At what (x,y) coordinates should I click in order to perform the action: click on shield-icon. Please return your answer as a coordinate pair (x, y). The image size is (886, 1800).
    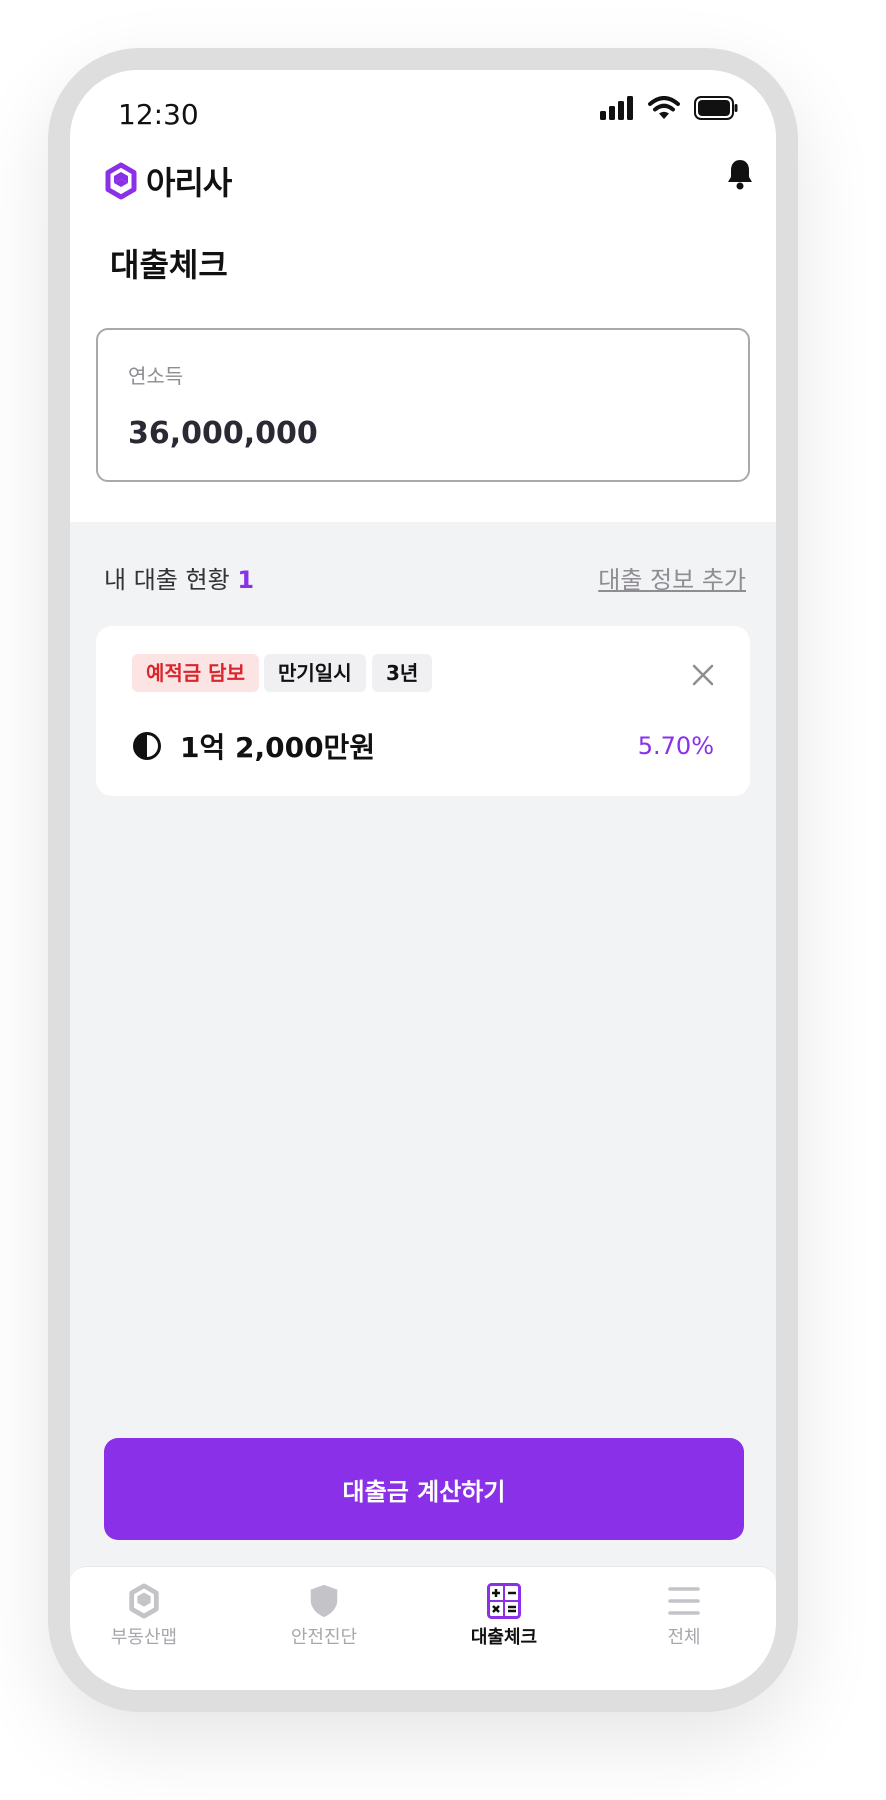
    Looking at the image, I should click on (324, 1601).